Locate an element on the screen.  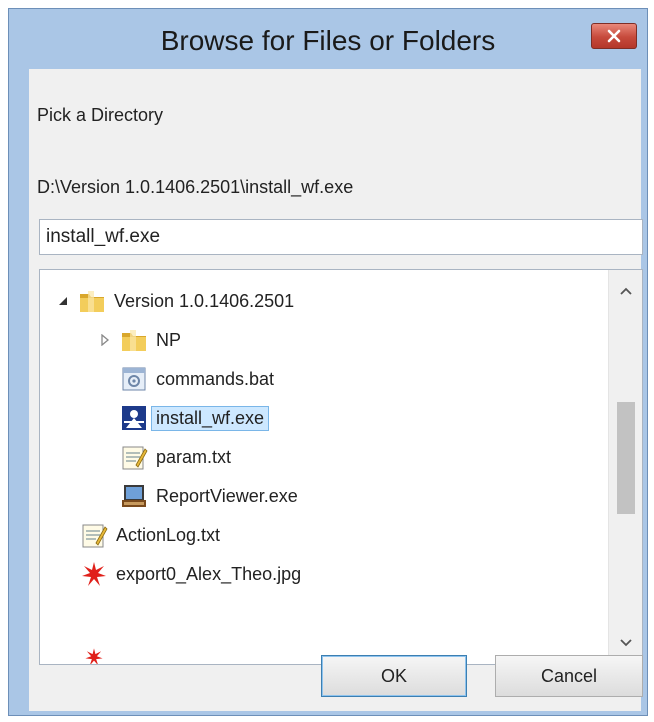
chevron-down-icon is located at coordinates (626, 643).